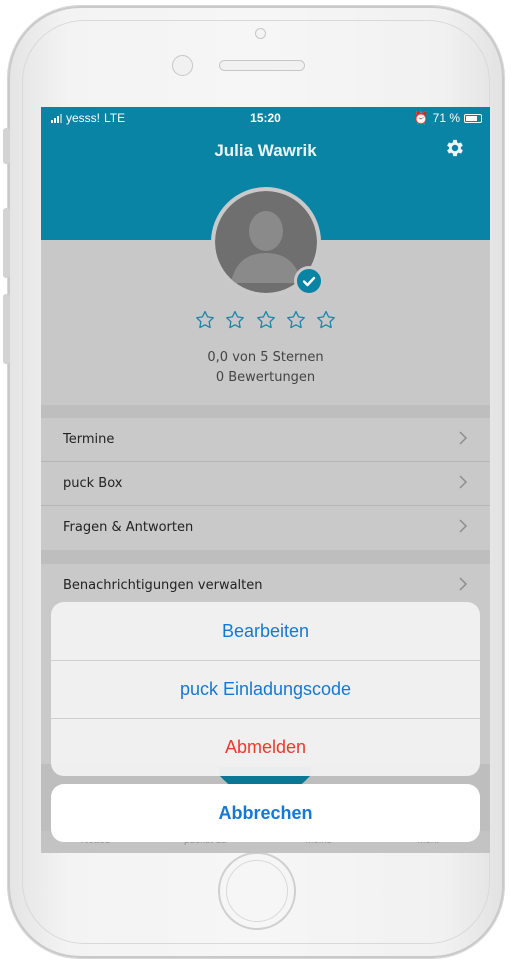 The image size is (513, 964). I want to click on rating-summary: 0,0 von 5 Sternen 0 Bewertungen, so click(265, 368).